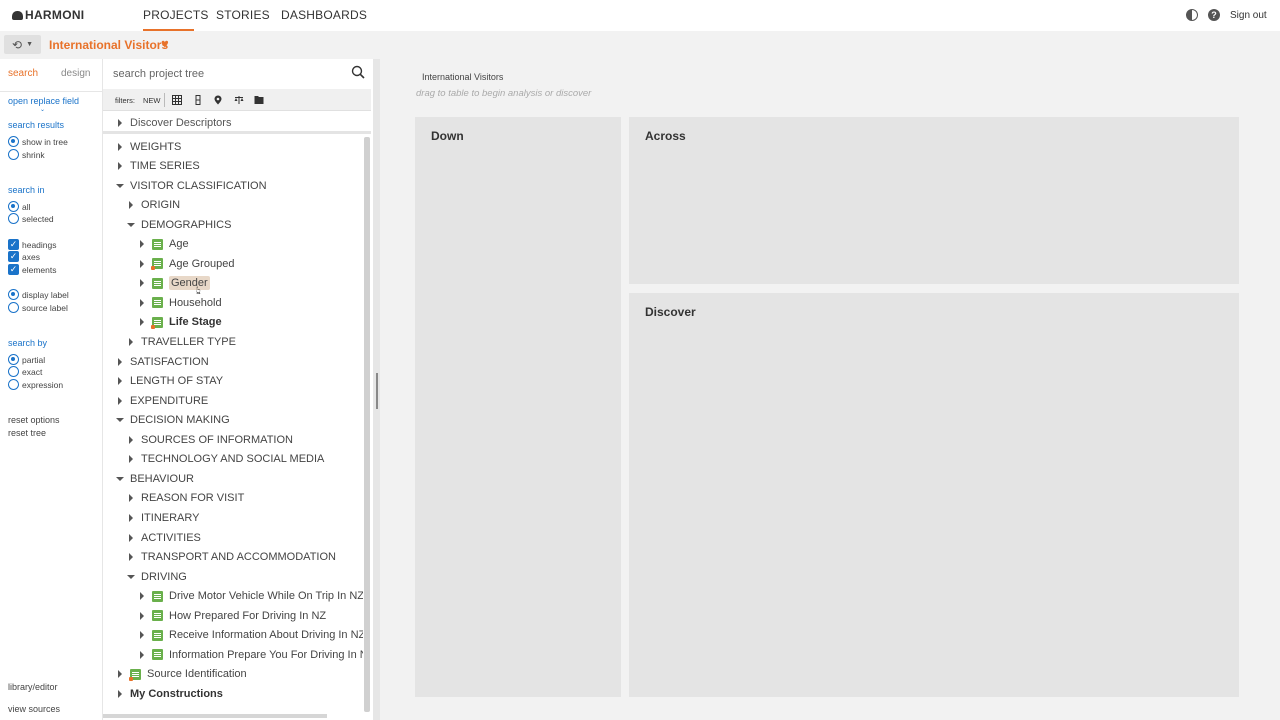 This screenshot has width=1280, height=720. What do you see at coordinates (259, 100) in the screenshot?
I see `folder-icon` at bounding box center [259, 100].